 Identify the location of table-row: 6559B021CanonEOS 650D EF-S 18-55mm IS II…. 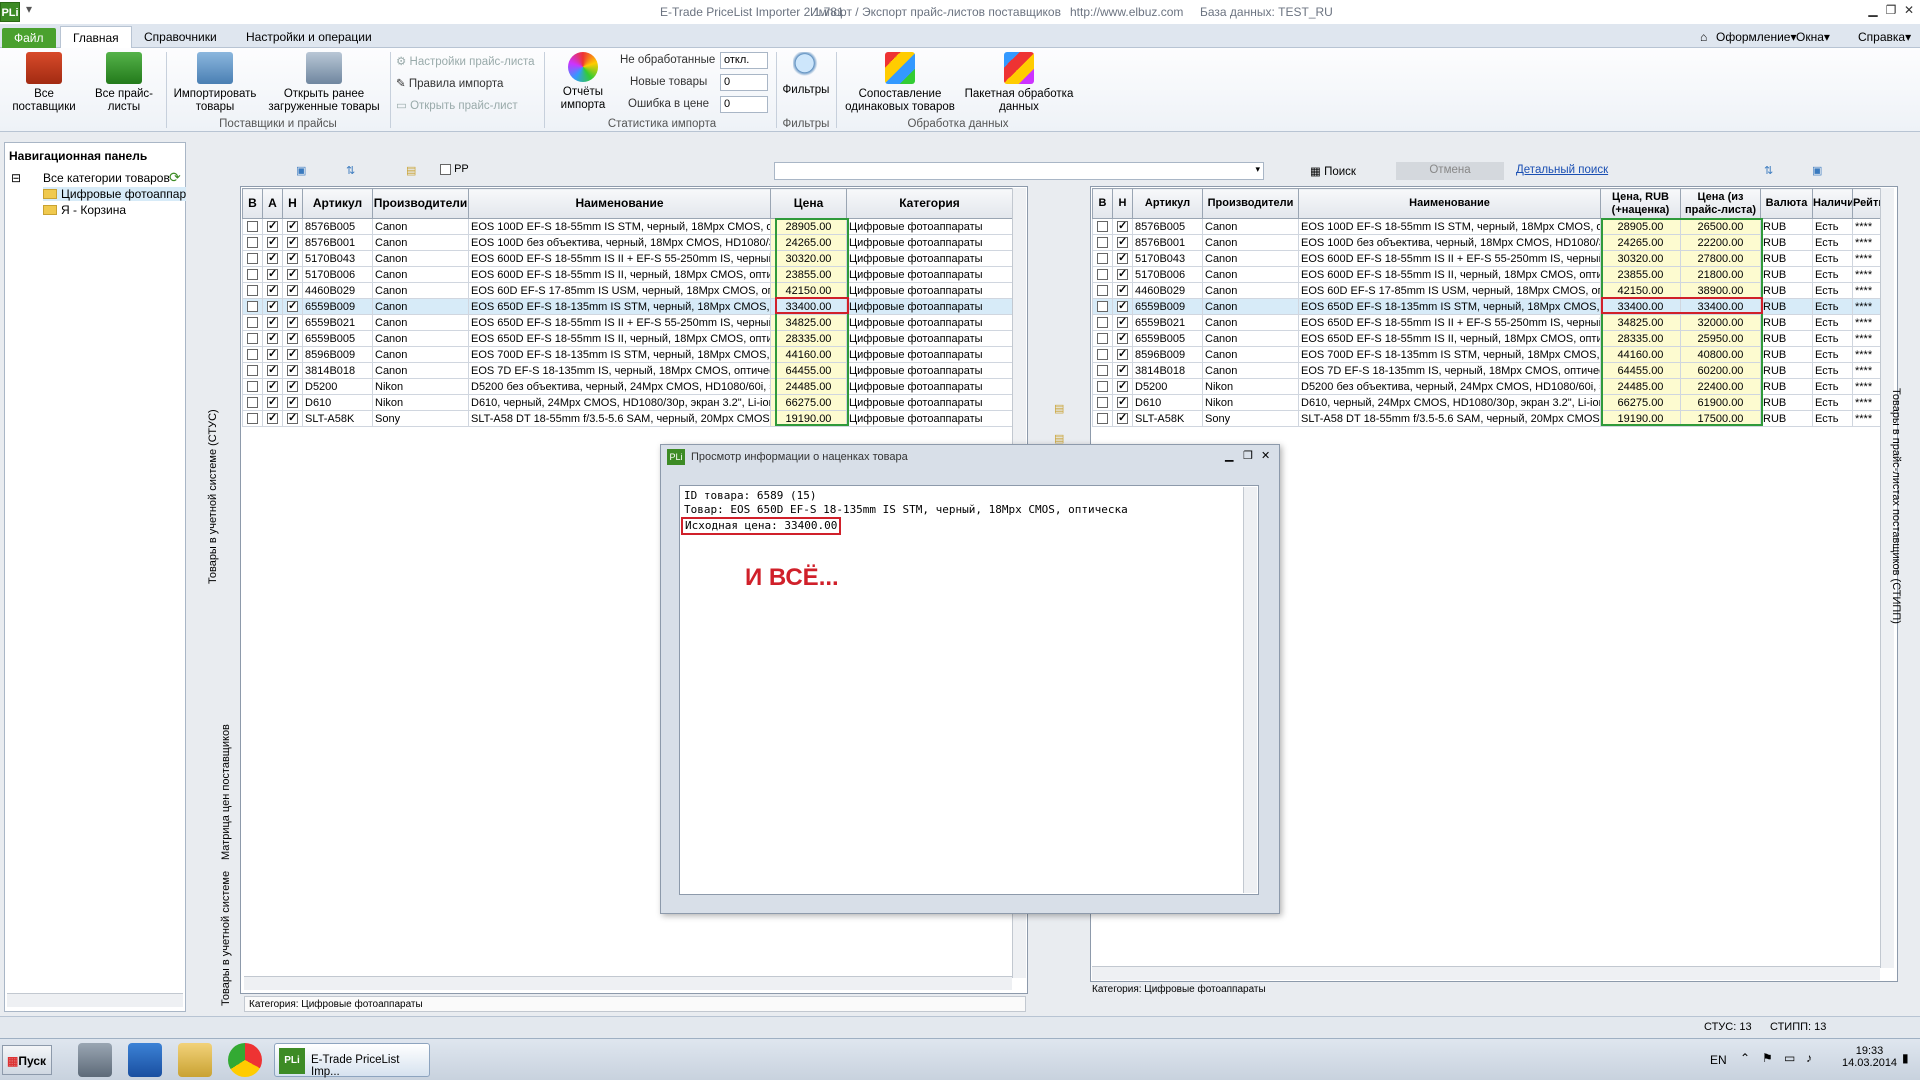
(627, 322).